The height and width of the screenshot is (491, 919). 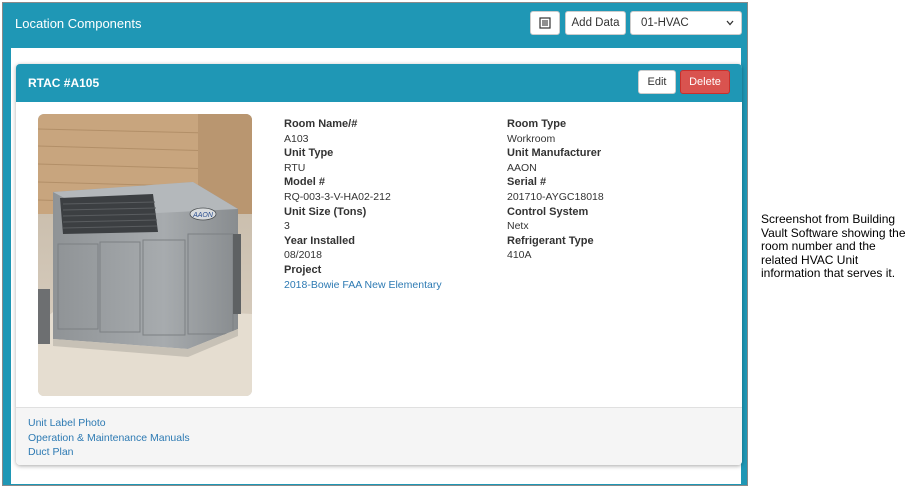 What do you see at coordinates (555, 196) in the screenshot?
I see `serial-value: 201710-AYGC18018` at bounding box center [555, 196].